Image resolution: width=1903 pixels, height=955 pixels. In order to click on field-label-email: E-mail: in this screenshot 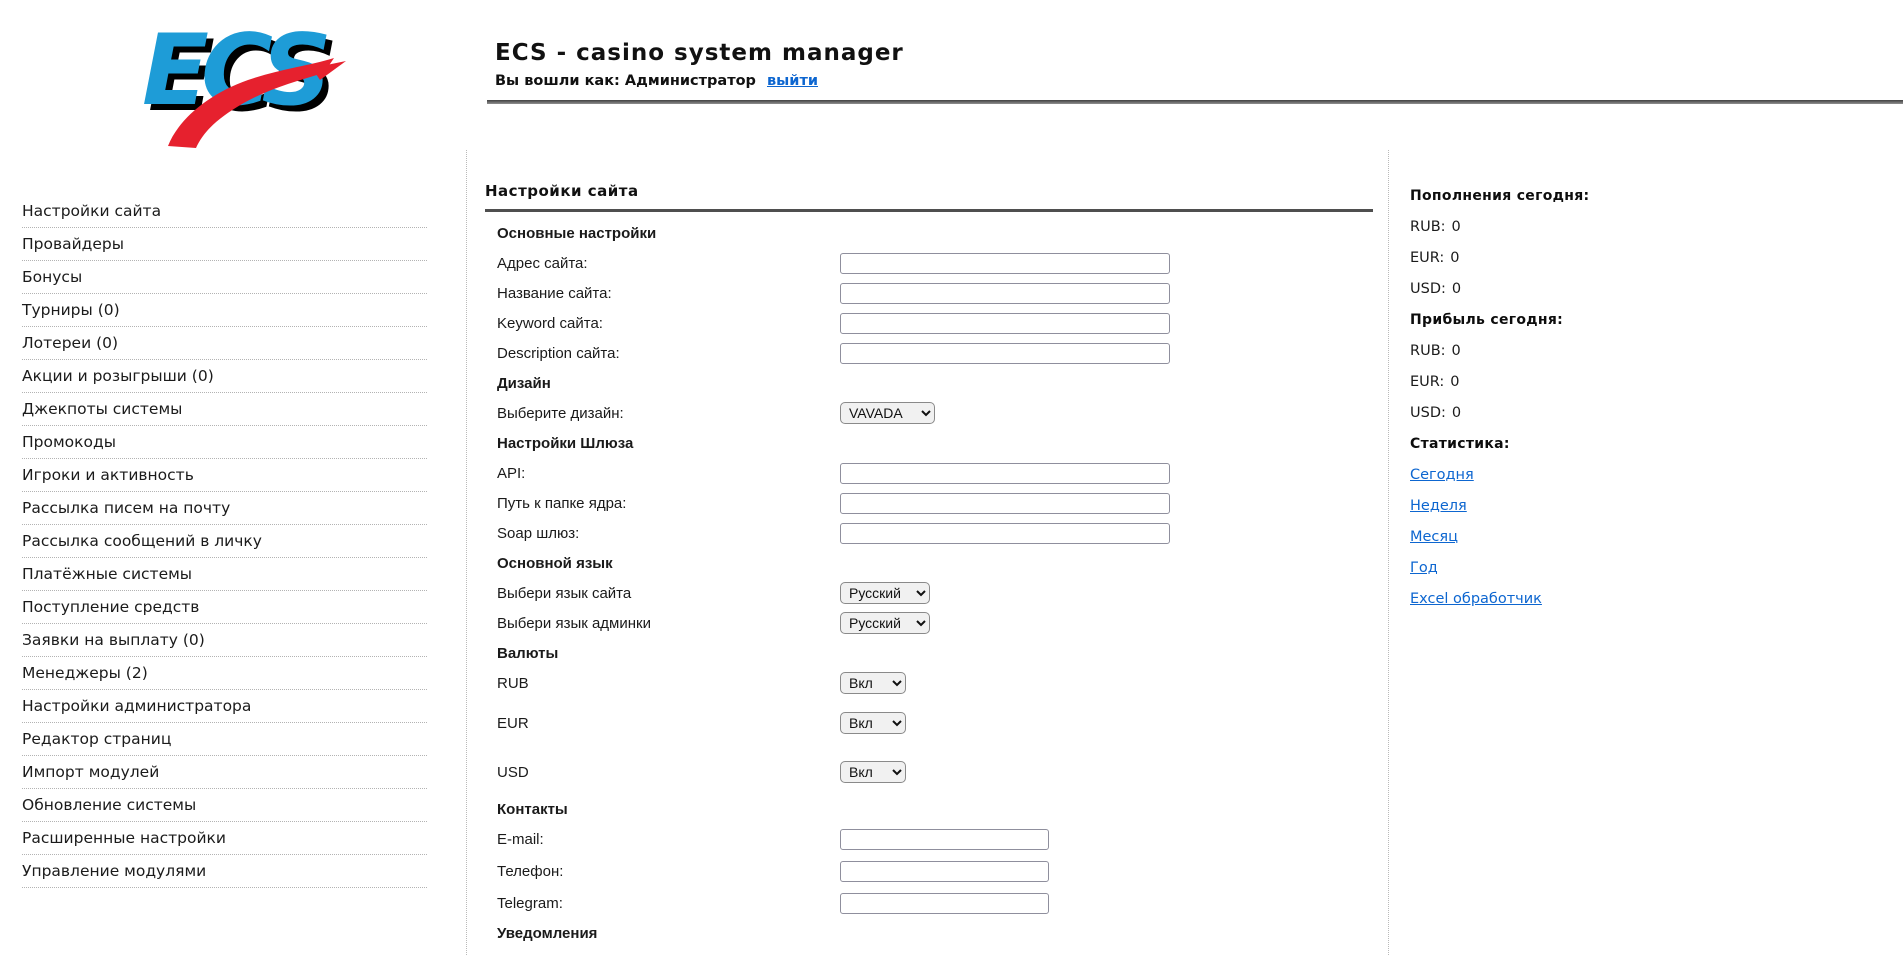, I will do `click(520, 839)`.